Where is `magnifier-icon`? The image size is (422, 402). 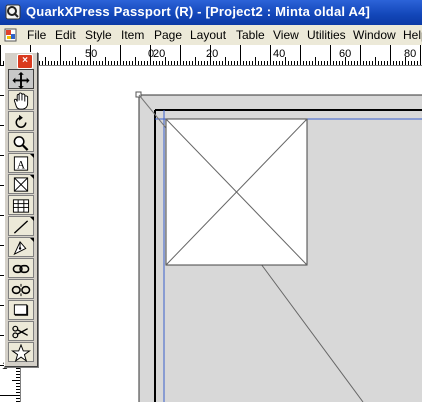
magnifier-icon is located at coordinates (21, 143).